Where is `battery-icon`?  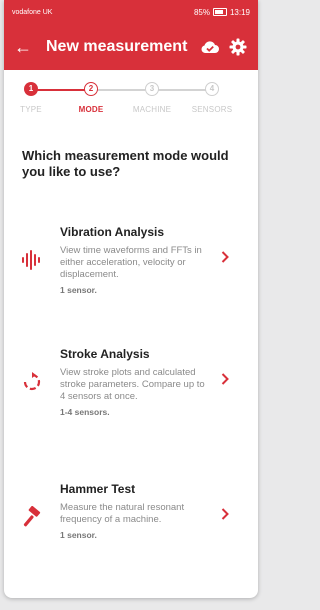 battery-icon is located at coordinates (219, 12).